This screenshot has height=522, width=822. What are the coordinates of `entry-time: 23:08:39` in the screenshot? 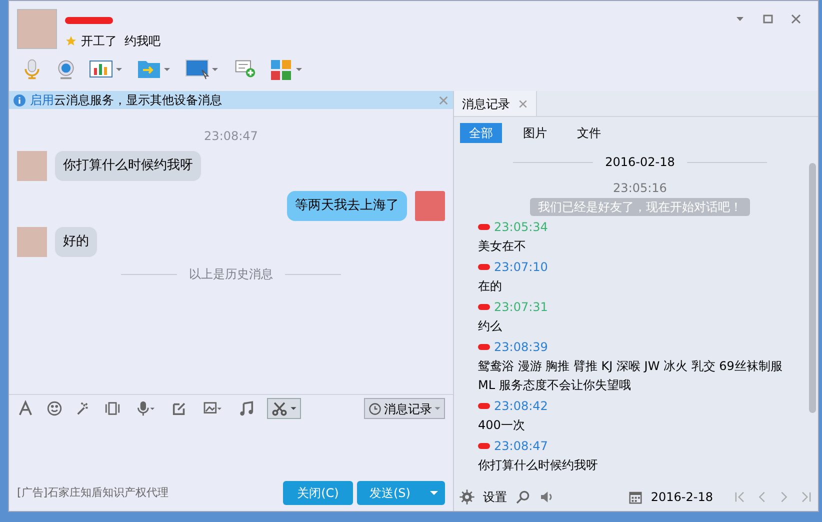 It's located at (521, 347).